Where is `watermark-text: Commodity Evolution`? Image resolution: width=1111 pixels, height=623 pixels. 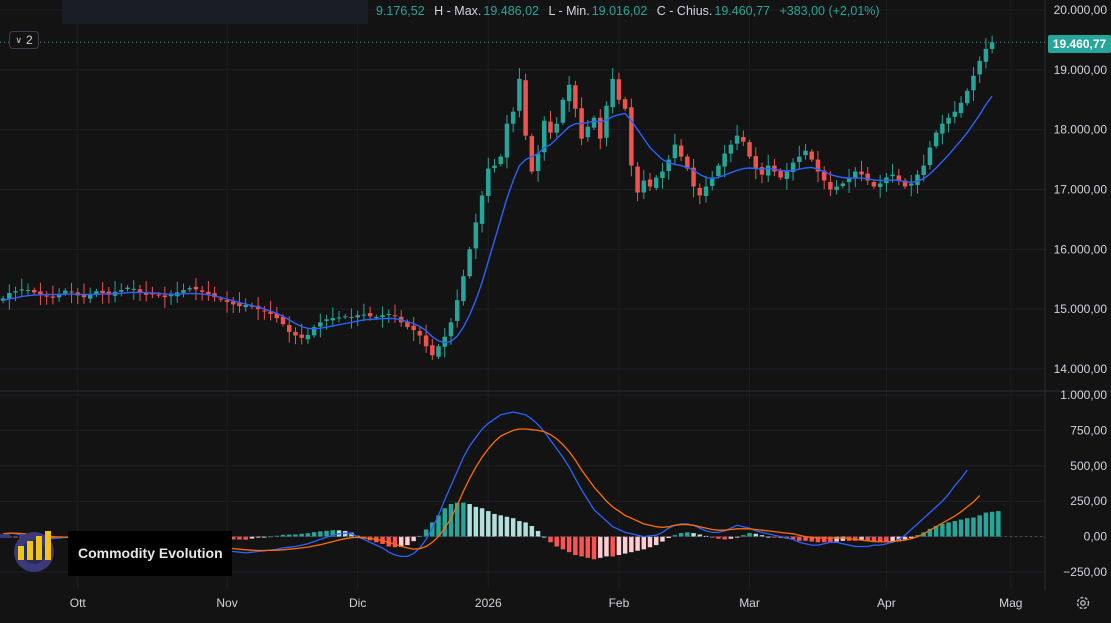
watermark-text: Commodity Evolution is located at coordinates (150, 553).